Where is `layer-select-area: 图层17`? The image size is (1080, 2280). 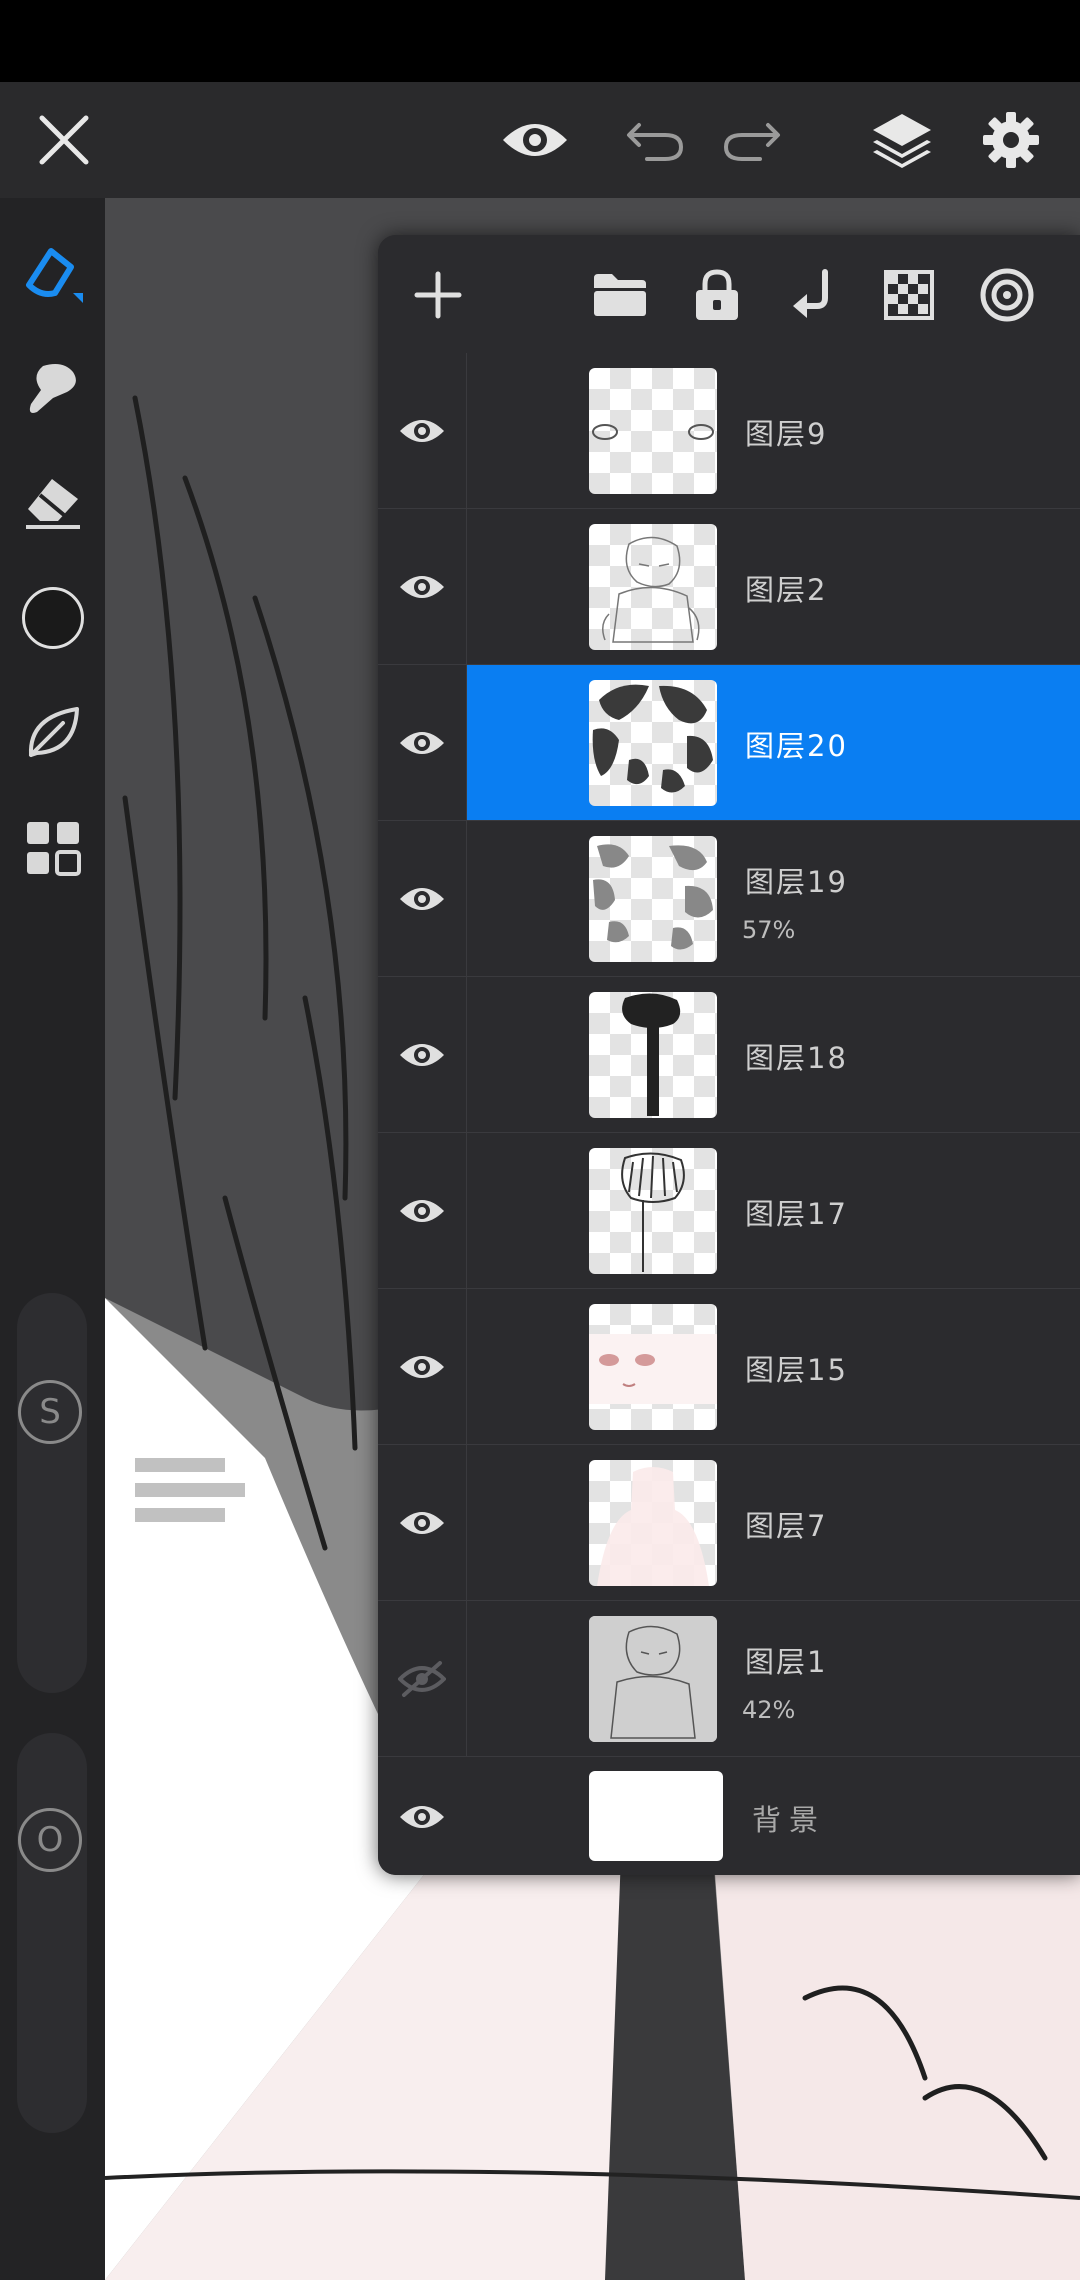
layer-select-area: 图层17 is located at coordinates (773, 1210).